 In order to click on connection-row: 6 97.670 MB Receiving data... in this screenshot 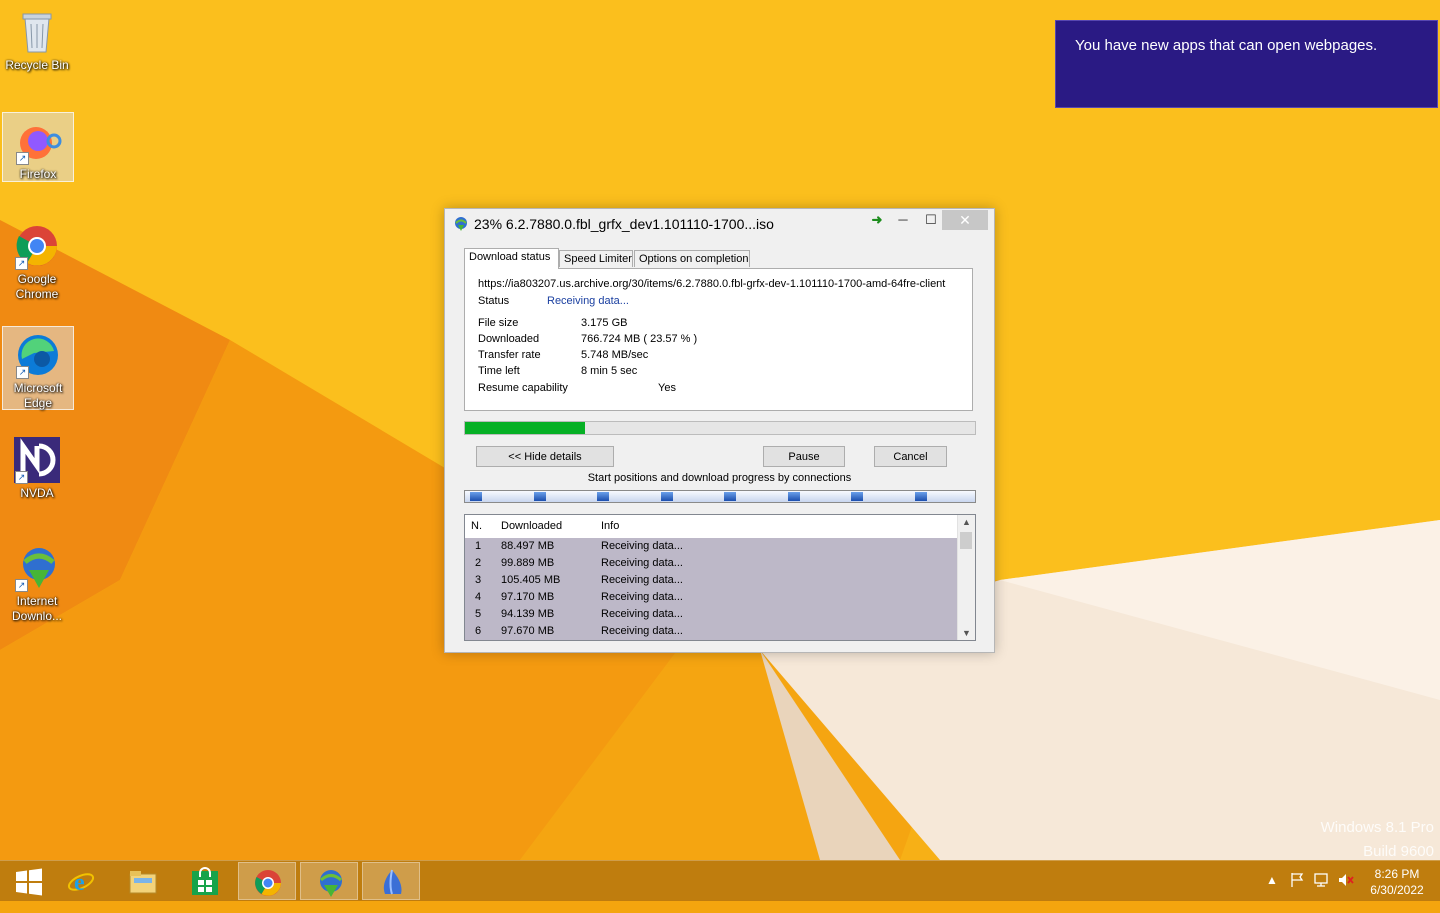, I will do `click(711, 631)`.